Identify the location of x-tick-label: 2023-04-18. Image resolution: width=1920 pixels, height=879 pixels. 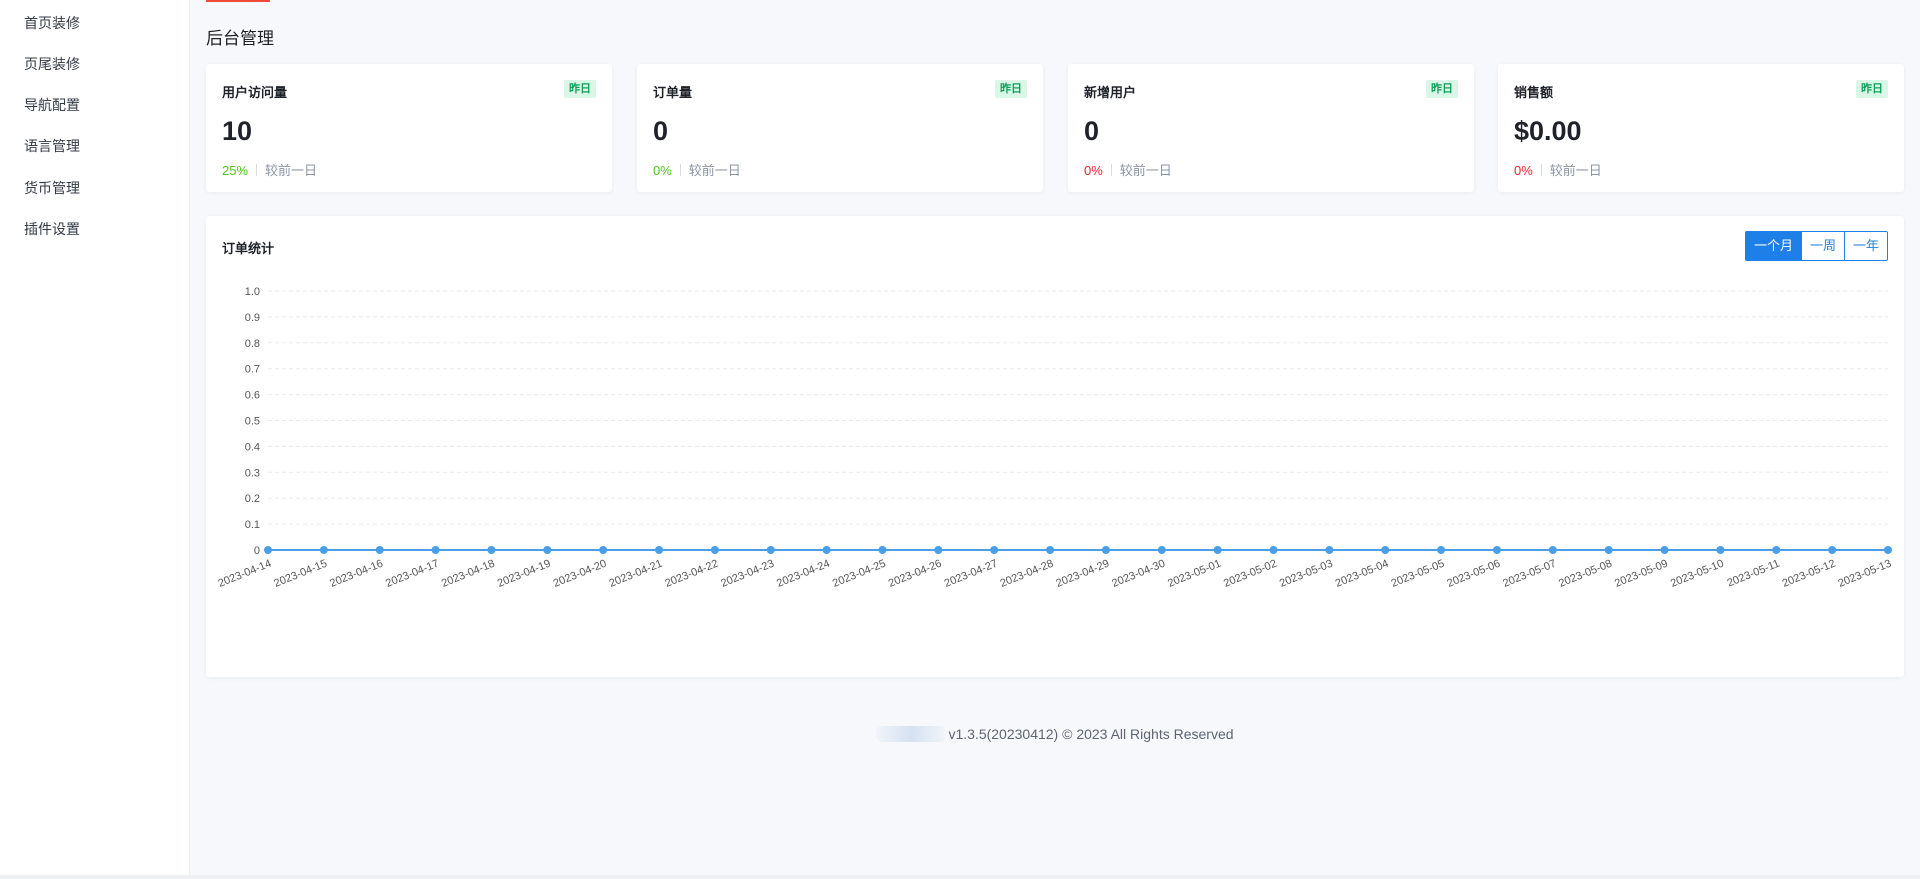
(468, 574).